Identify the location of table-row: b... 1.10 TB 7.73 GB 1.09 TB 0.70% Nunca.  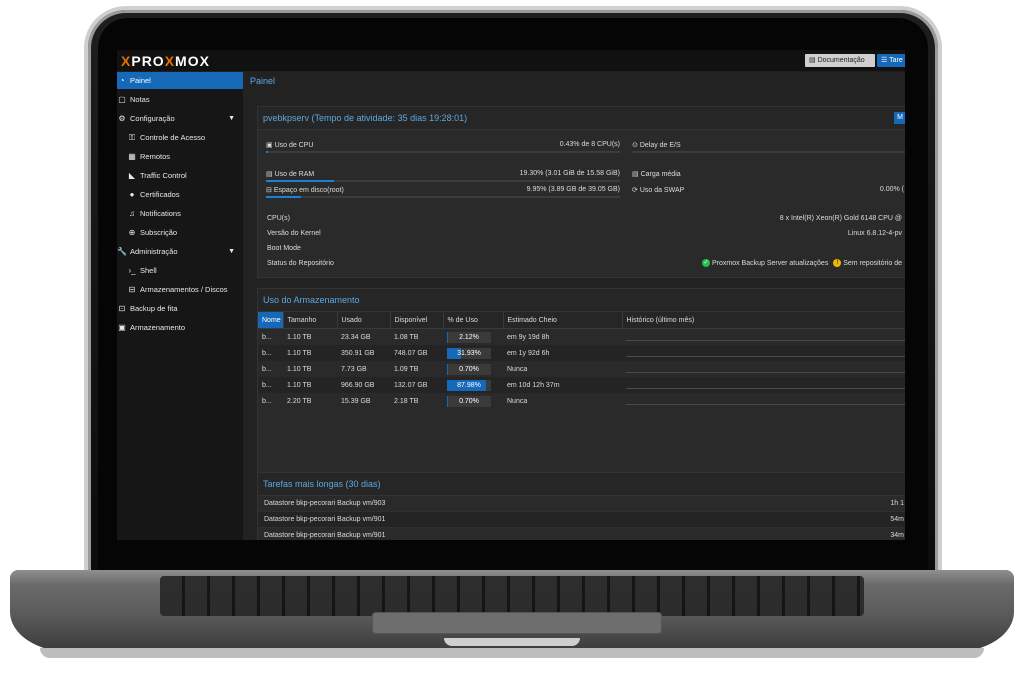
(581, 369).